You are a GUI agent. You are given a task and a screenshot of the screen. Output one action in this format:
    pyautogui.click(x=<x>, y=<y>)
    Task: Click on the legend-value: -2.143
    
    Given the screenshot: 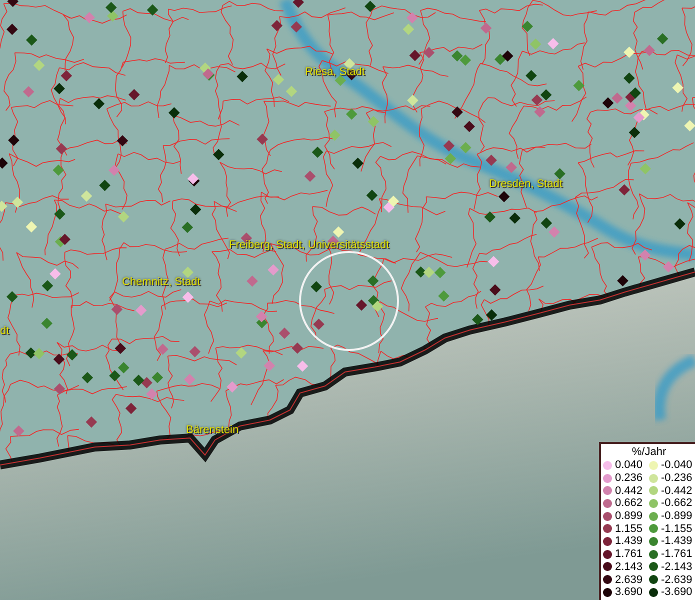 What is the action you would take?
    pyautogui.click(x=676, y=566)
    